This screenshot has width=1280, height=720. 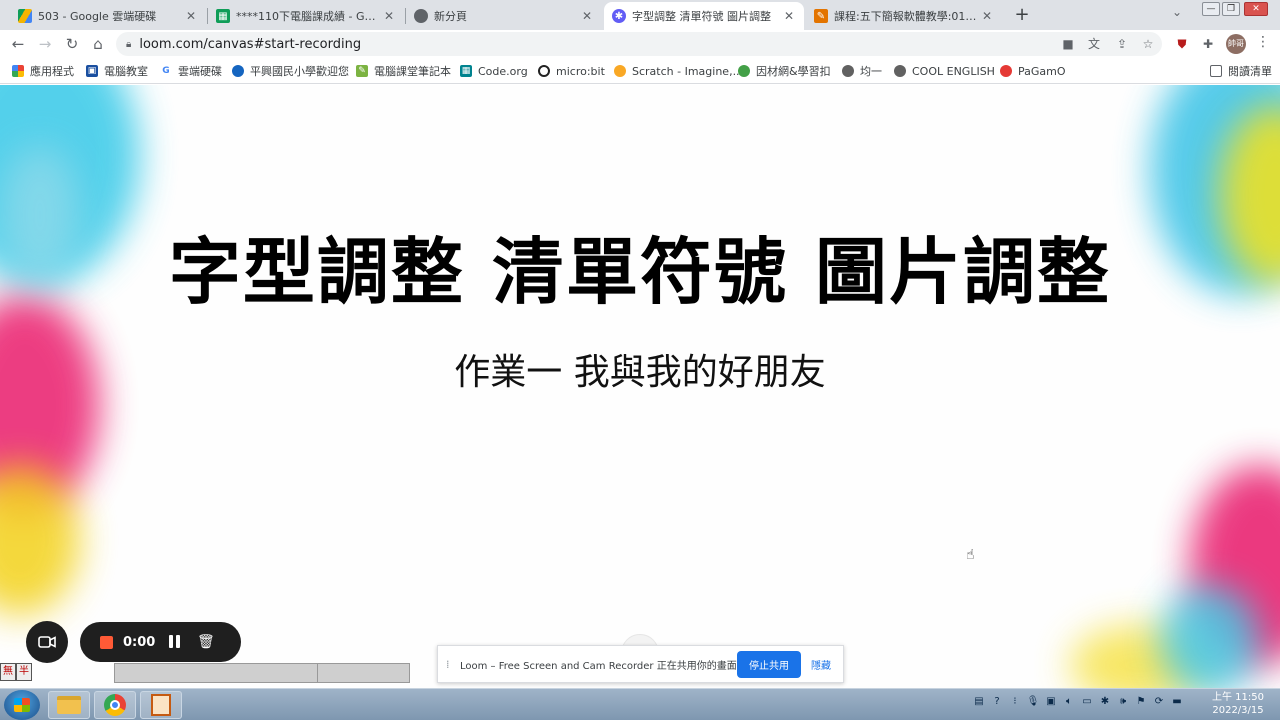 What do you see at coordinates (262, 673) in the screenshot?
I see `ime-input-bar` at bounding box center [262, 673].